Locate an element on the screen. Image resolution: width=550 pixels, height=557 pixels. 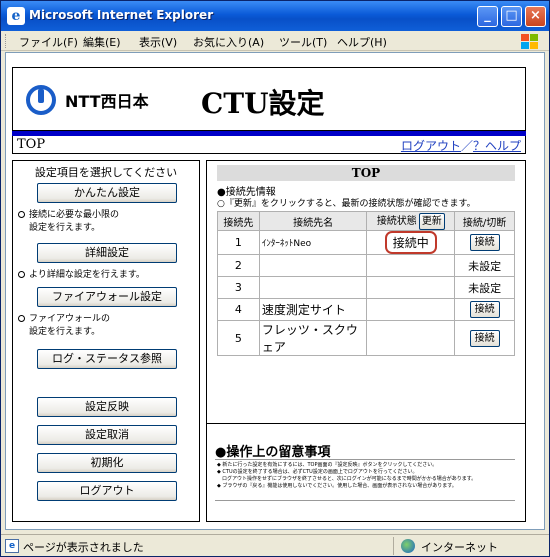
cell-status: 接続中 is located at coordinates (411, 242).